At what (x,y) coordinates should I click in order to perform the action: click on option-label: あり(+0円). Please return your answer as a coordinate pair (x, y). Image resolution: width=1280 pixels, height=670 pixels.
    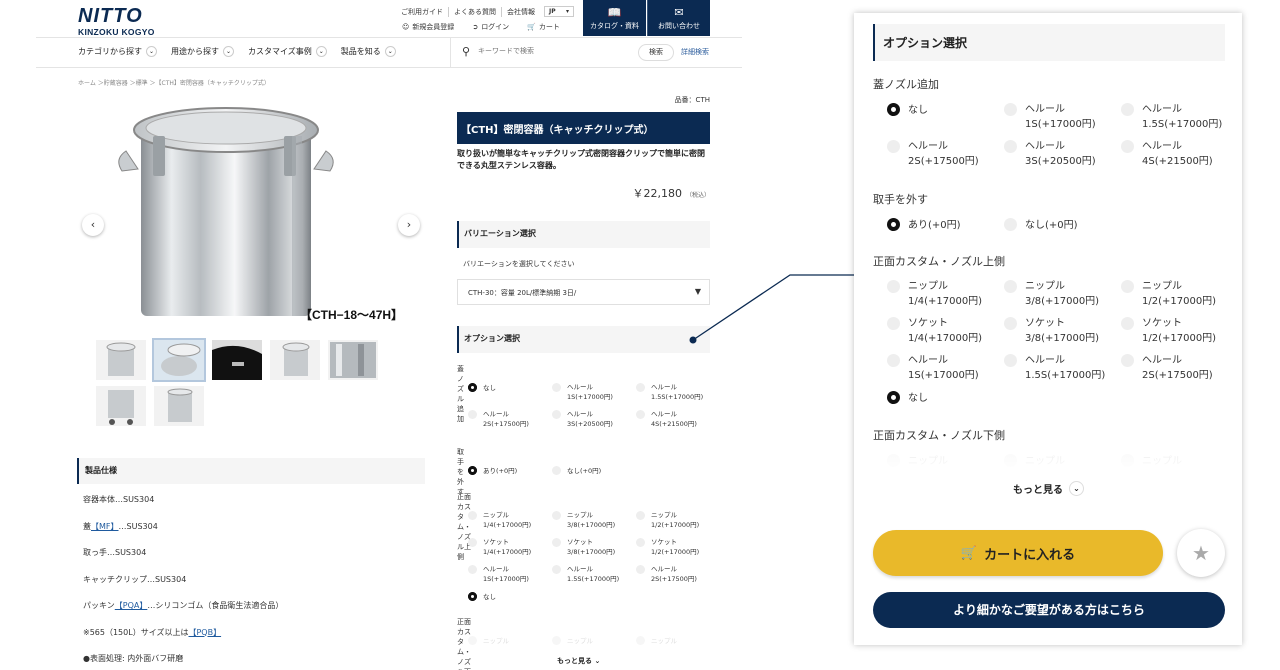
    Looking at the image, I should click on (500, 471).